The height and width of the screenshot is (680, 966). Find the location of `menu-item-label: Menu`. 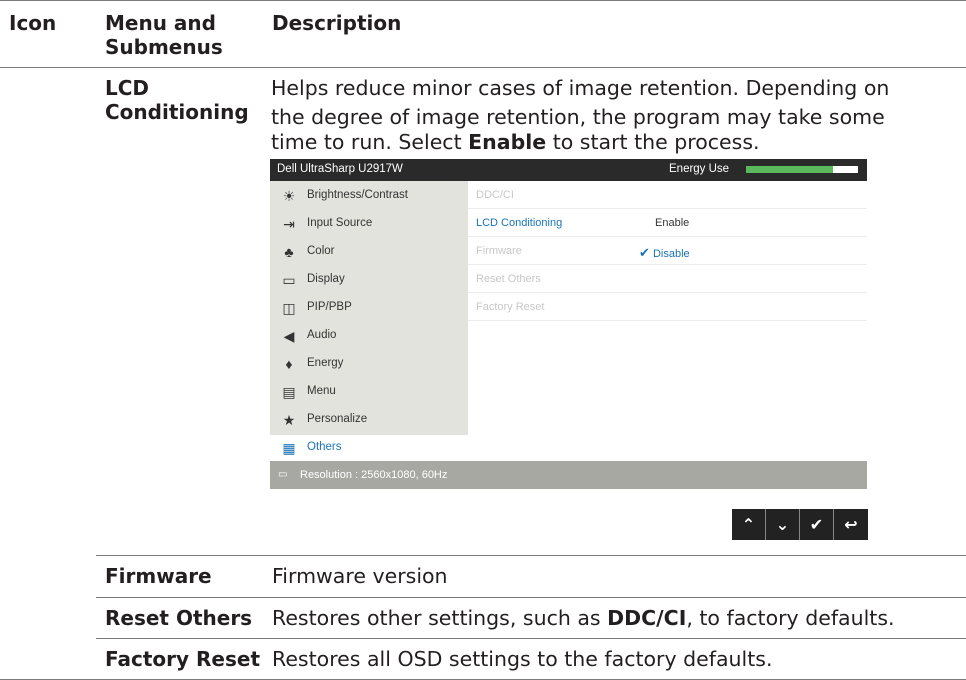

menu-item-label: Menu is located at coordinates (321, 391).